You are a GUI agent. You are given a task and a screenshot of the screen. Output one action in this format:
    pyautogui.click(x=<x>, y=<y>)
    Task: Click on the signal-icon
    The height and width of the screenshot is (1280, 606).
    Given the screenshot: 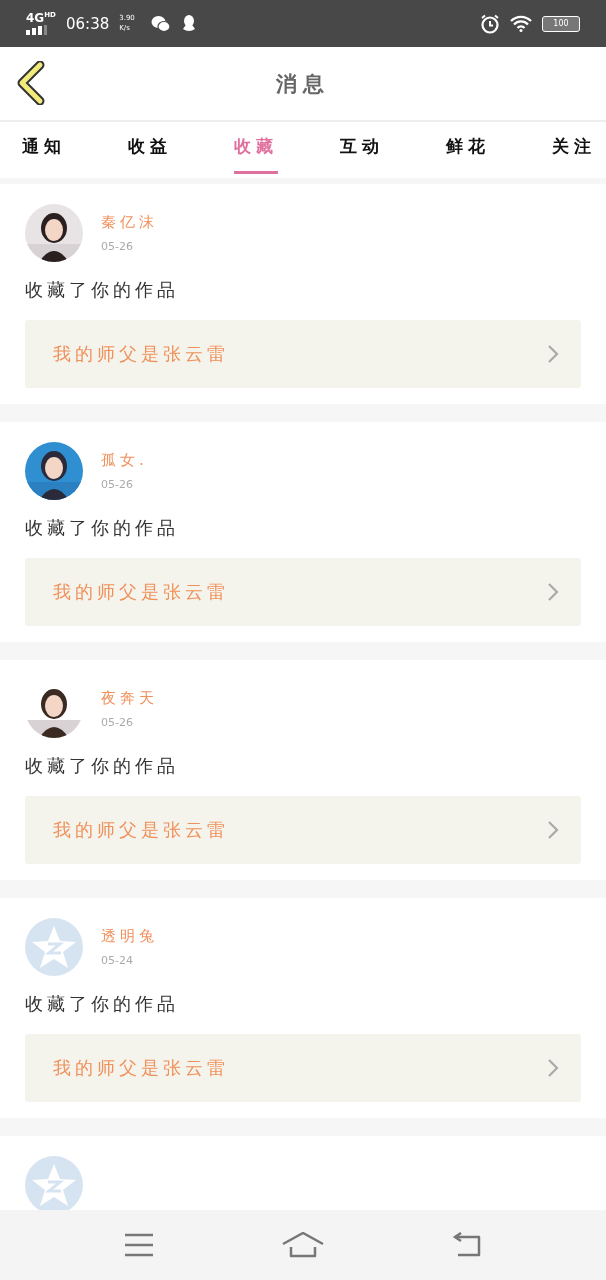 What is the action you would take?
    pyautogui.click(x=37, y=30)
    